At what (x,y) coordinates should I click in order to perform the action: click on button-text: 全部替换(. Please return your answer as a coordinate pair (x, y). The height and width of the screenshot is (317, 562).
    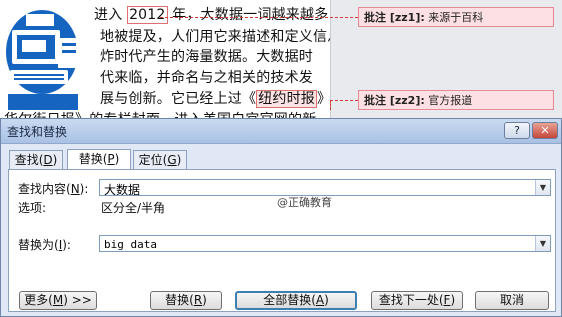
    Looking at the image, I should click on (289, 300).